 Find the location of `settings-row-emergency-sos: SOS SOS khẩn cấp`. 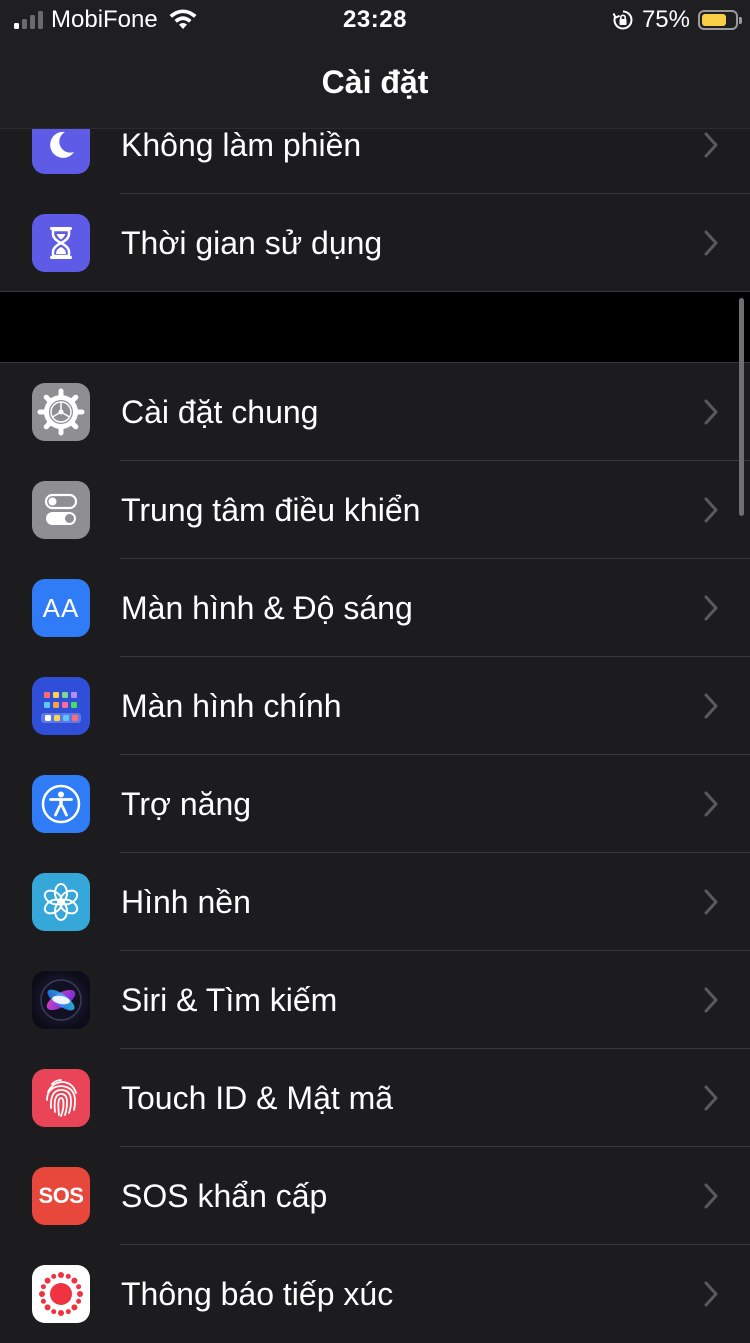

settings-row-emergency-sos: SOS SOS khẩn cấp is located at coordinates (375, 1196).